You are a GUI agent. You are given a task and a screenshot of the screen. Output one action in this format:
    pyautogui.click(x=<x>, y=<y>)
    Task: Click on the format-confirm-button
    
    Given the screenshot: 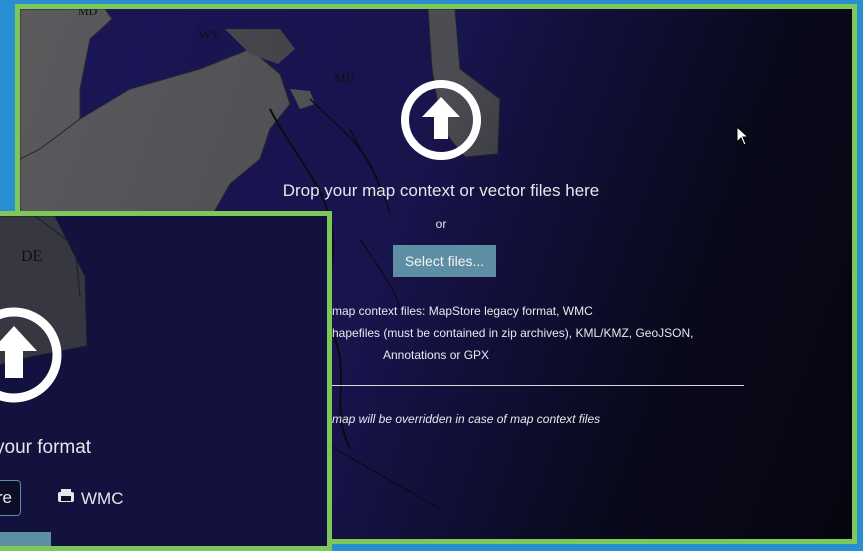 What is the action you would take?
    pyautogui.click(x=25, y=539)
    